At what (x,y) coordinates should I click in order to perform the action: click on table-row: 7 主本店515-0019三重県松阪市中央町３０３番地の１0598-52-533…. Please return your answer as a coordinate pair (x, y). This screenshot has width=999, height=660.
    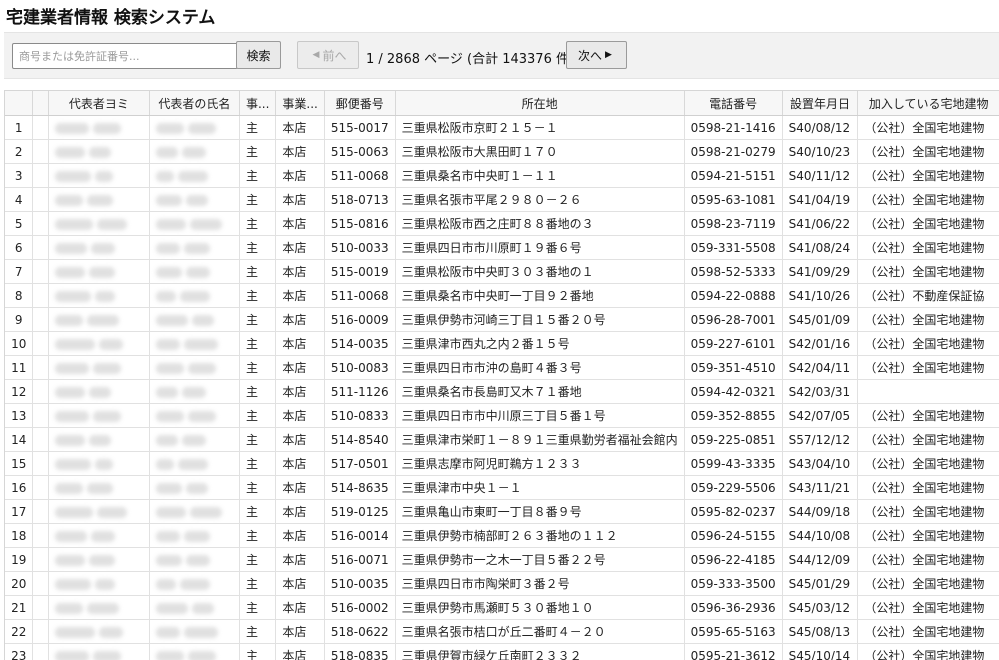
    Looking at the image, I should click on (502, 272).